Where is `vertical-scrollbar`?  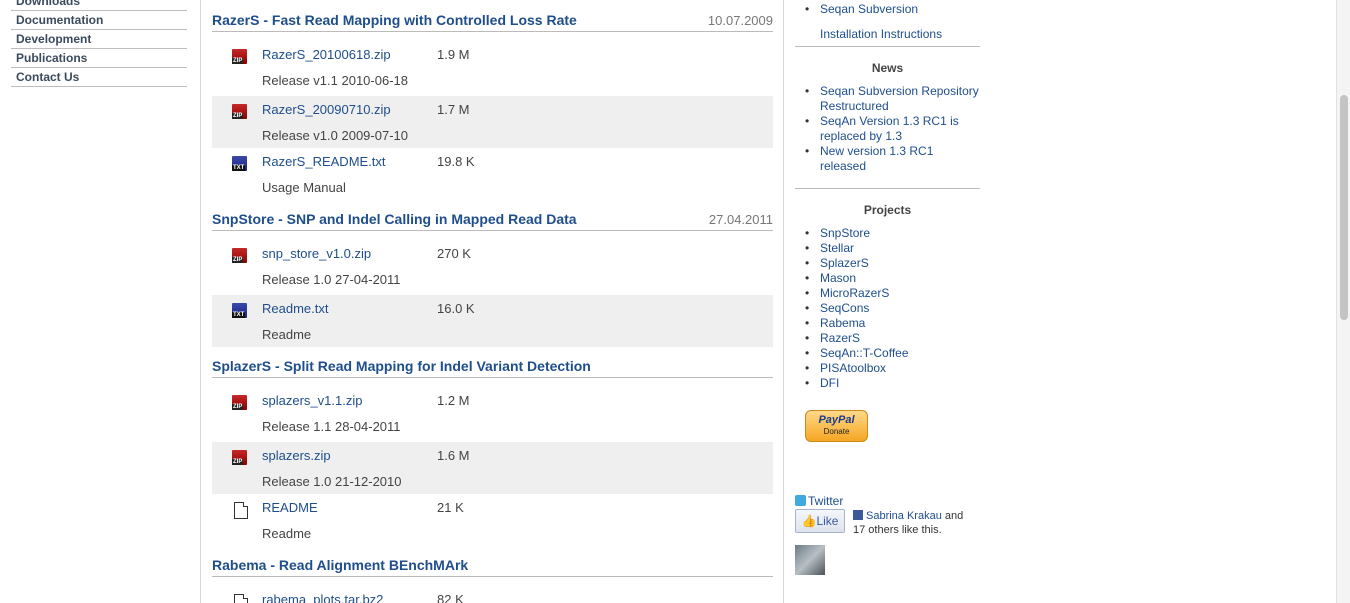 vertical-scrollbar is located at coordinates (1343, 301).